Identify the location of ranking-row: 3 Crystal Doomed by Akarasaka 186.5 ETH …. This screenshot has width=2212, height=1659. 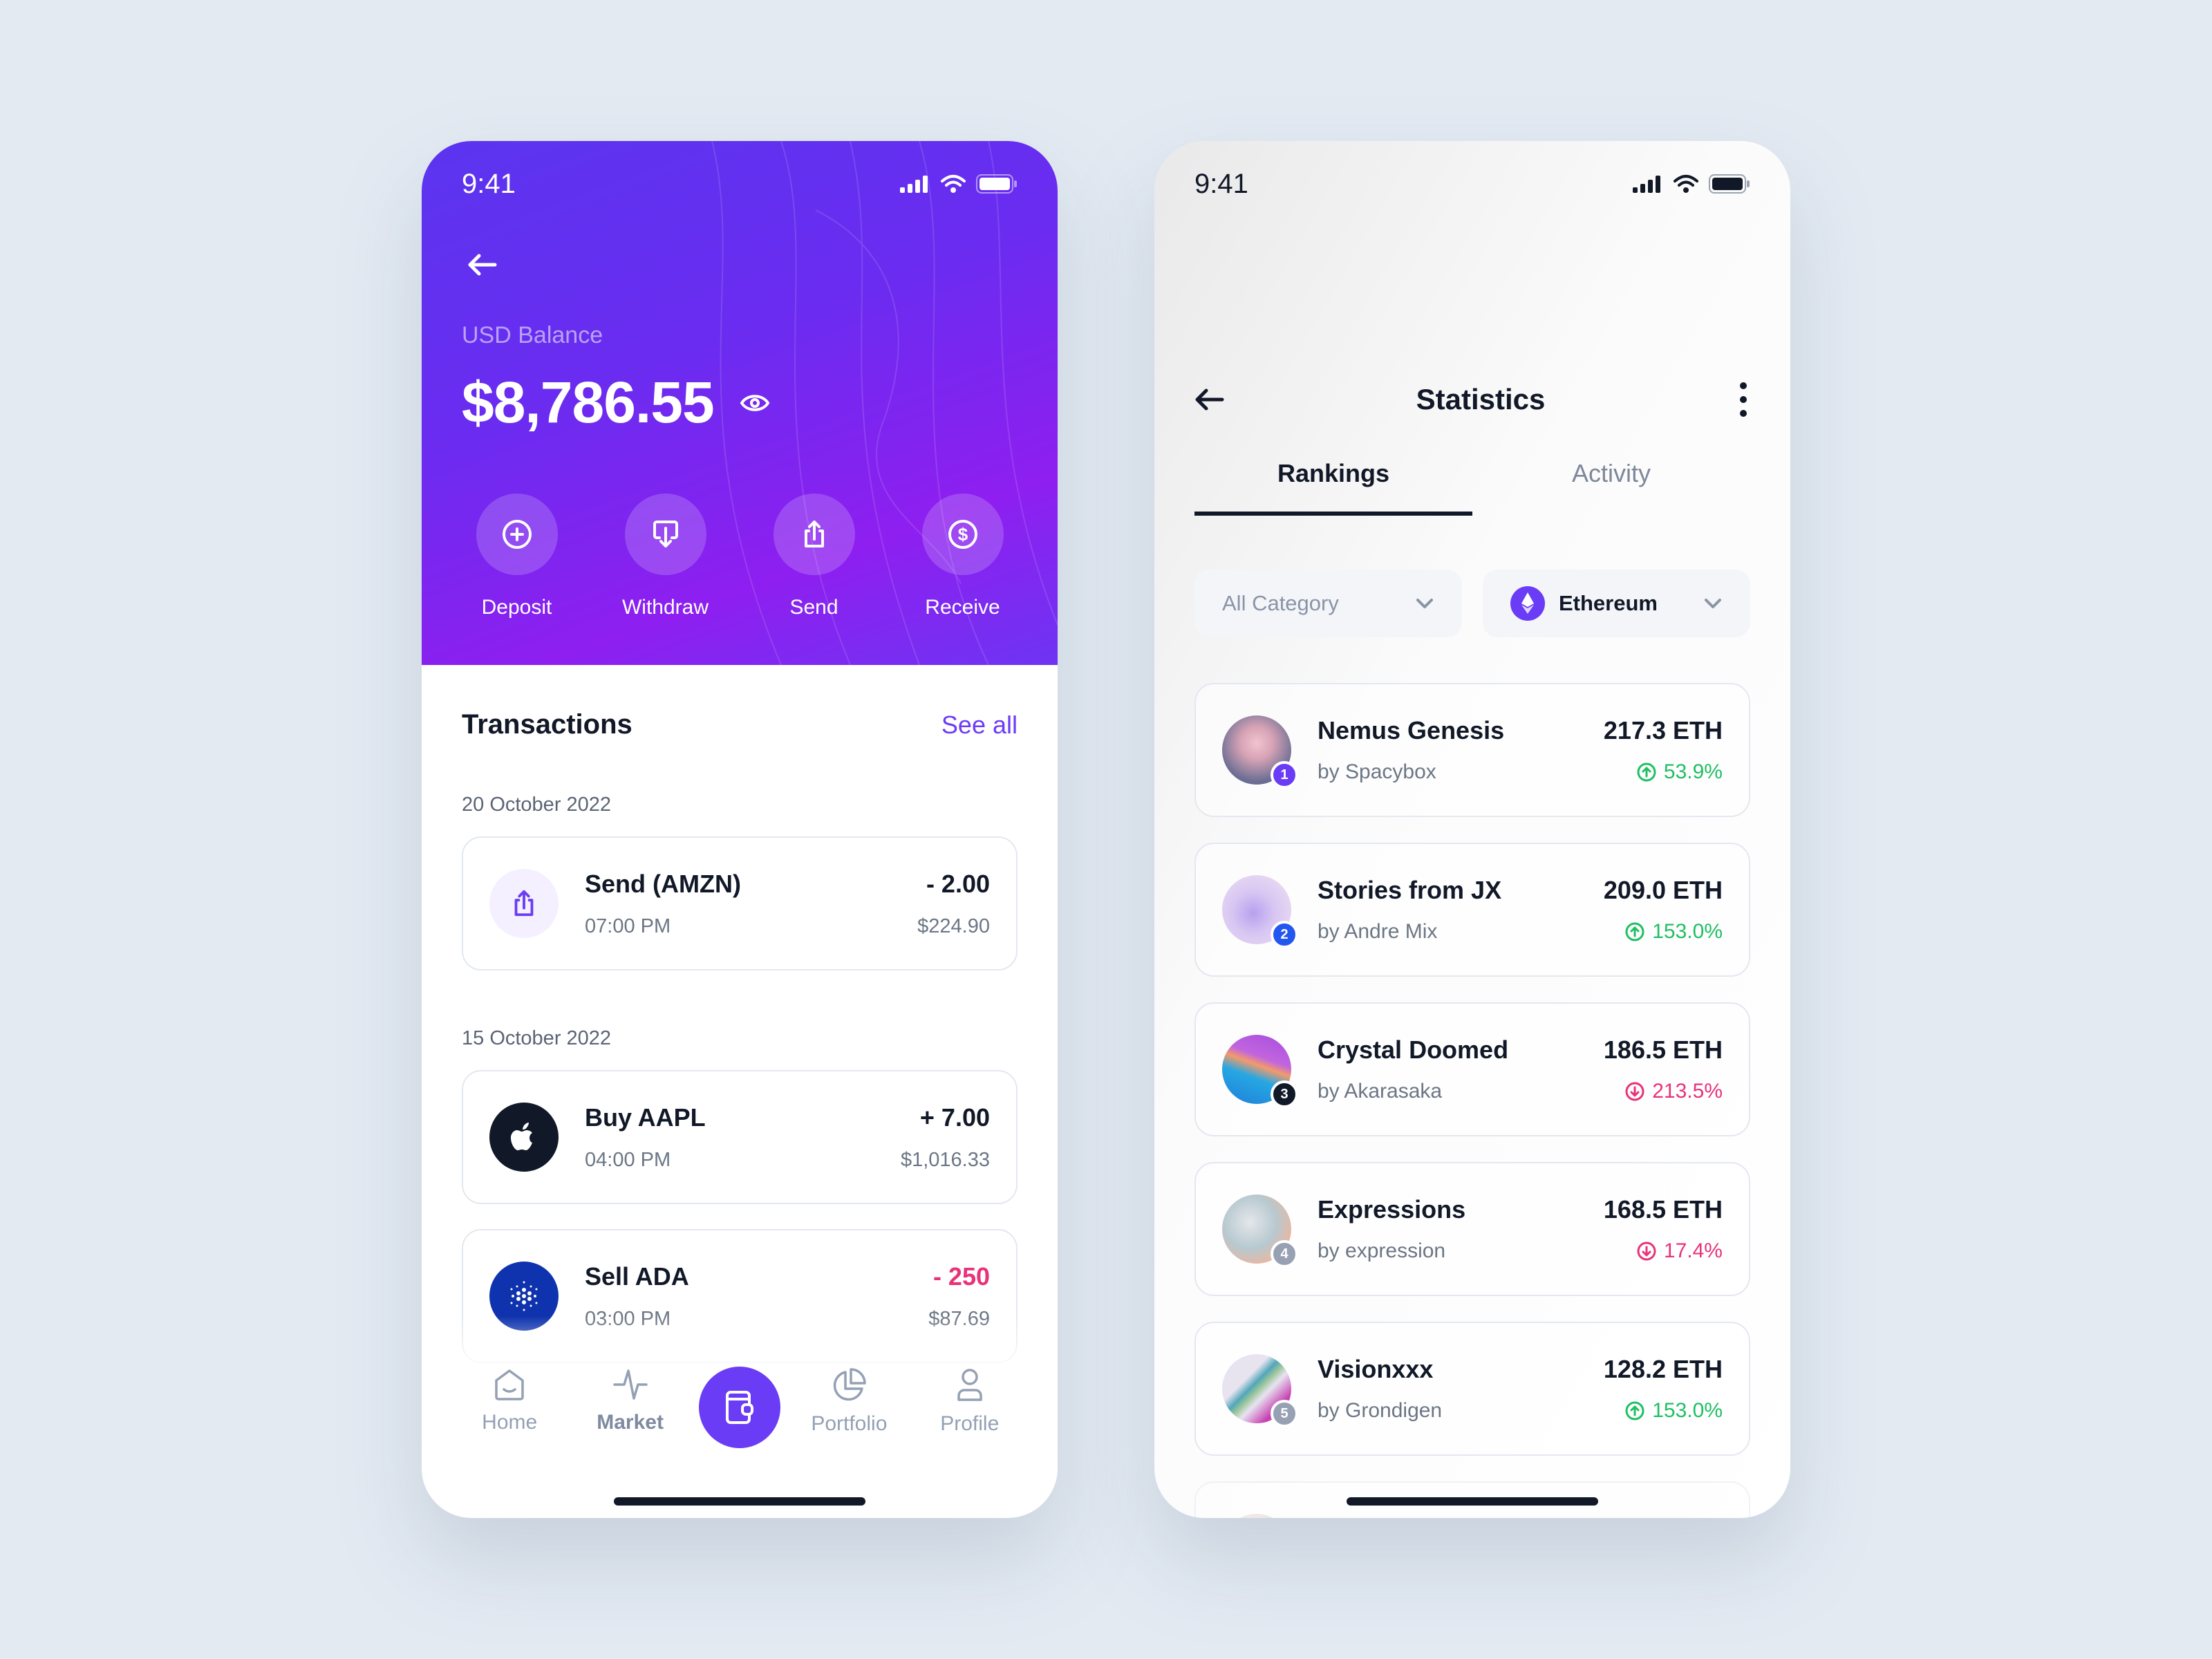
(1472, 1069).